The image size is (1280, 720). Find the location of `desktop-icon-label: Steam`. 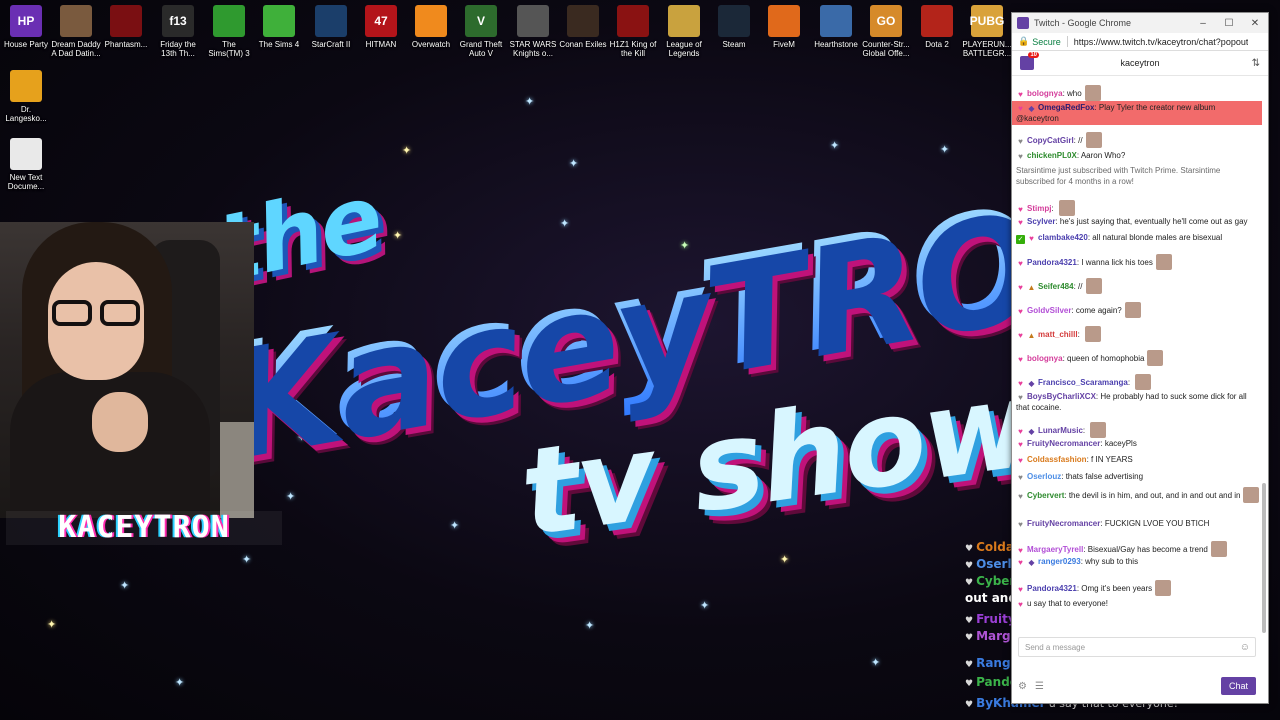

desktop-icon-label: Steam is located at coordinates (734, 44).